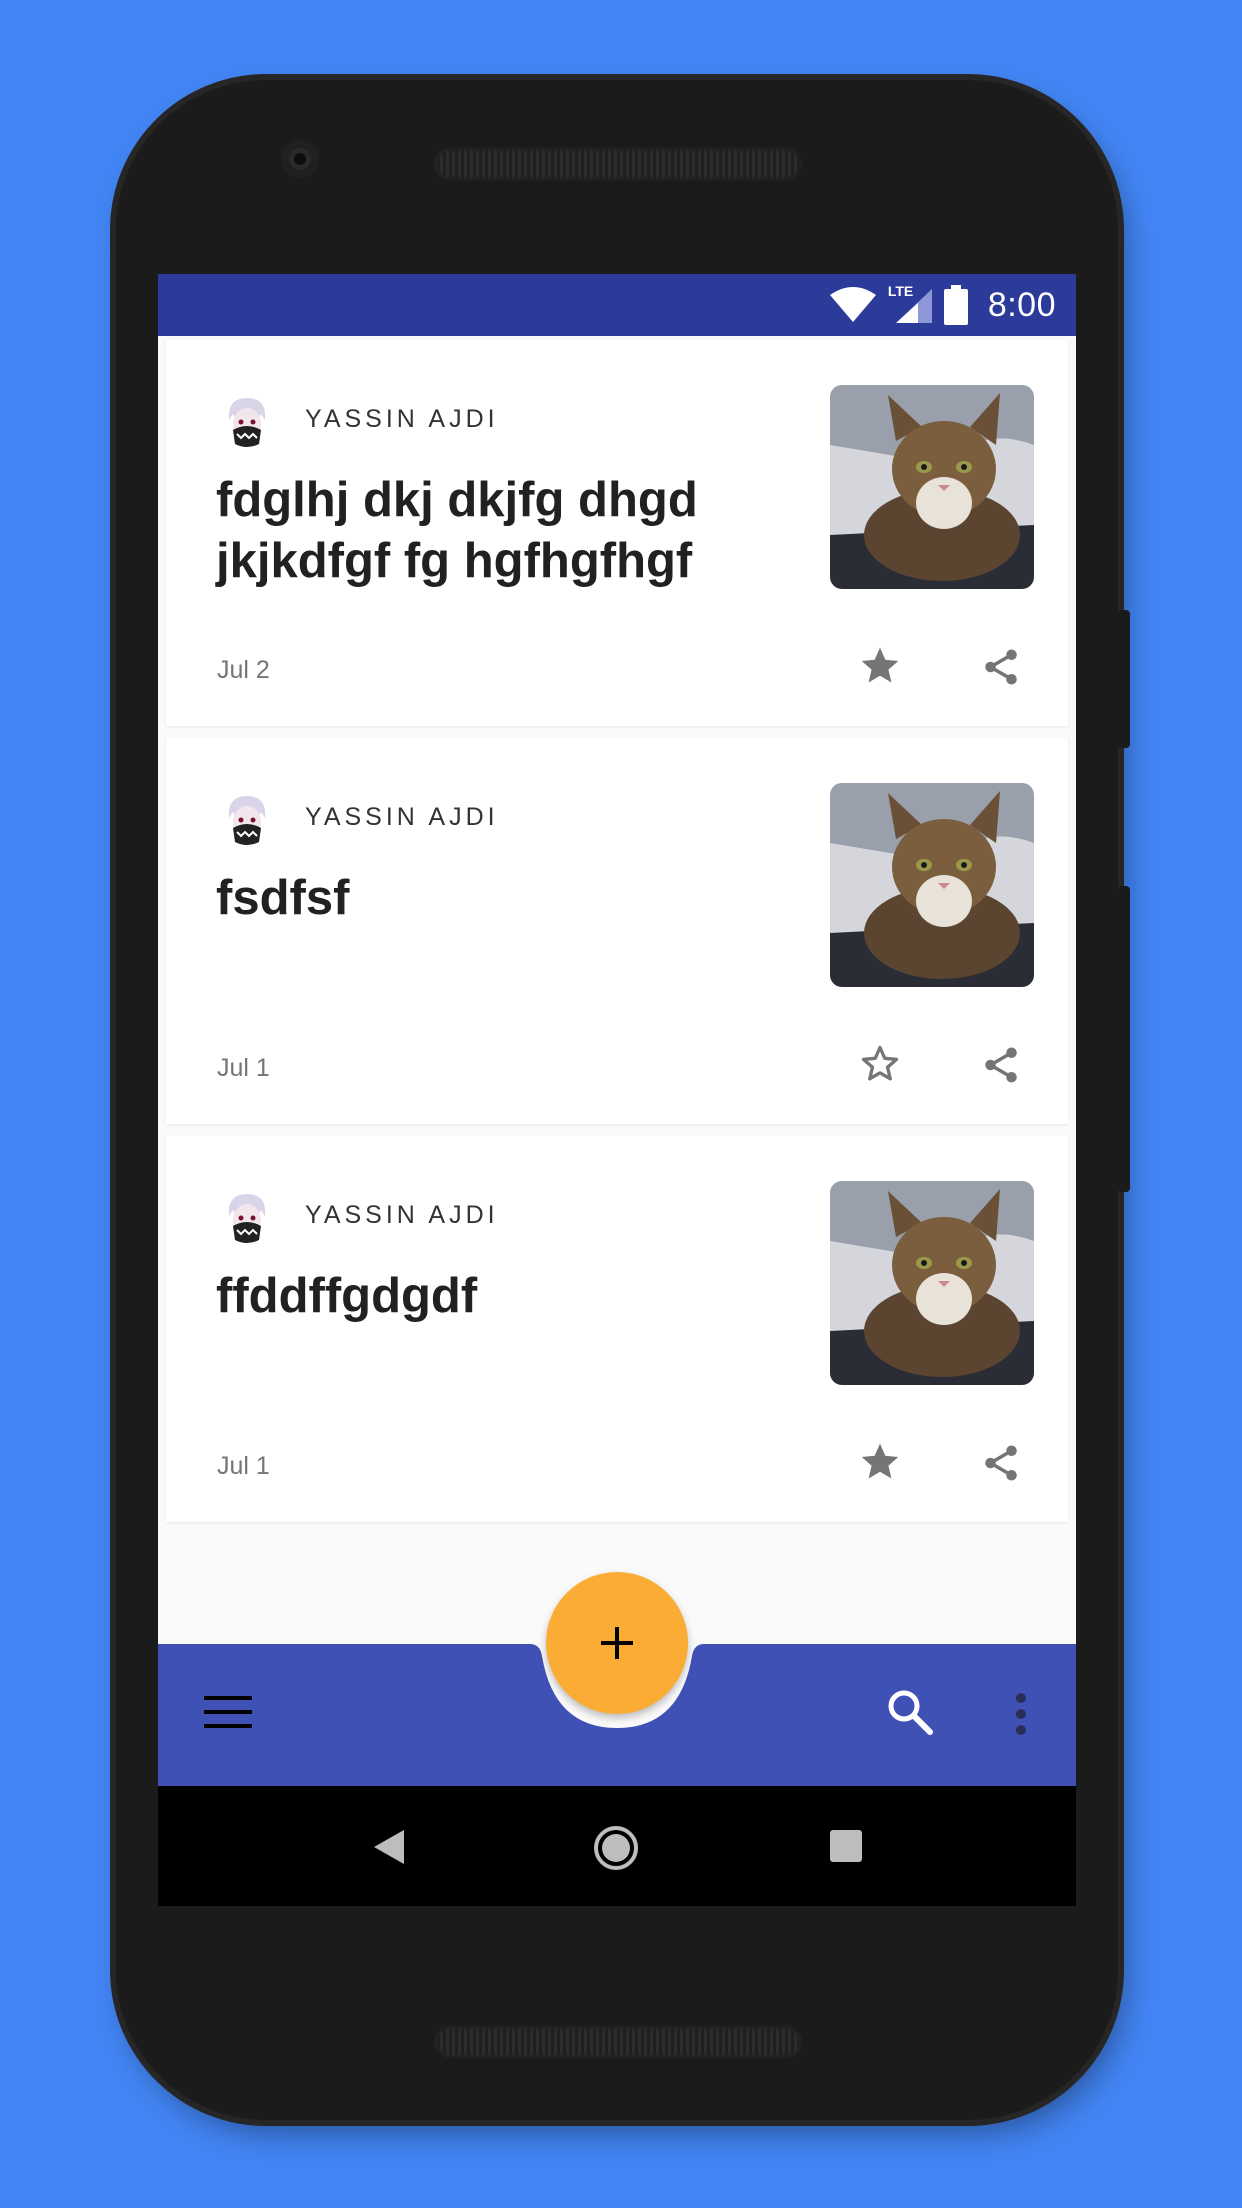 Image resolution: width=1242 pixels, height=2208 pixels. I want to click on menu-icon, so click(229, 1712).